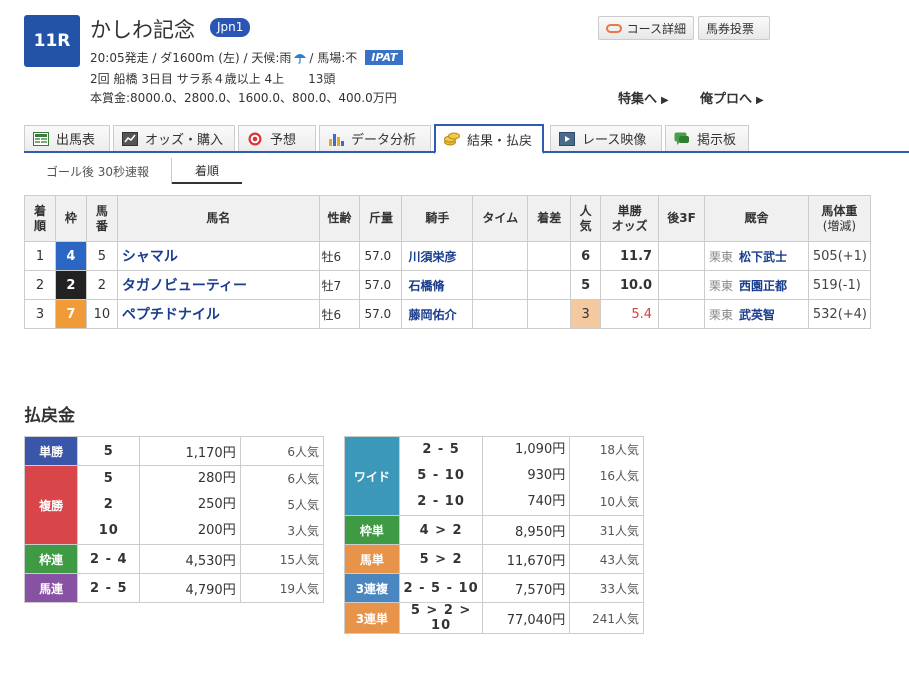 The width and height of the screenshot is (909, 674). Describe the element at coordinates (190, 588) in the screenshot. I see `payout-amount: 4,790円` at that location.